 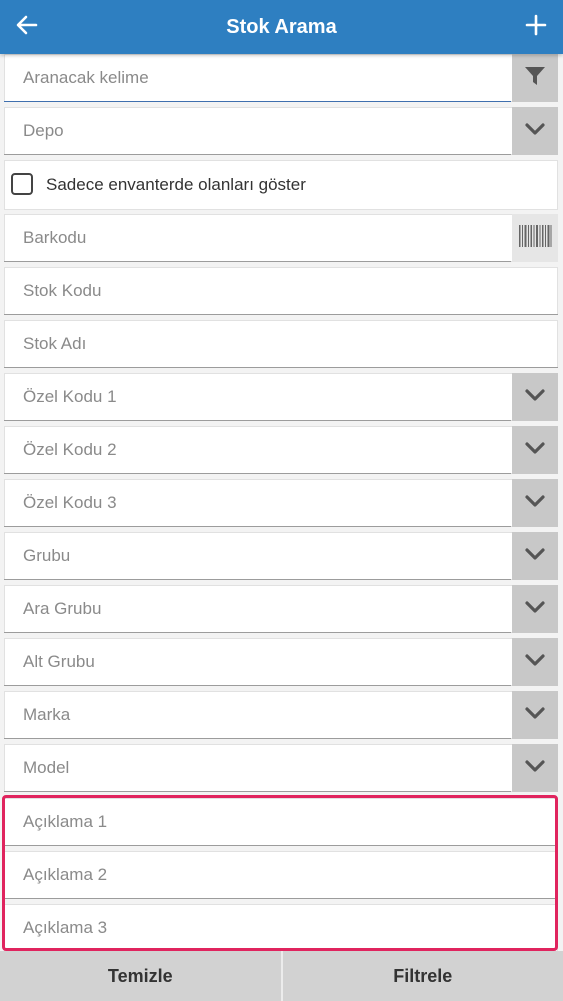 What do you see at coordinates (47, 714) in the screenshot?
I see `marka-placeholder: Marka` at bounding box center [47, 714].